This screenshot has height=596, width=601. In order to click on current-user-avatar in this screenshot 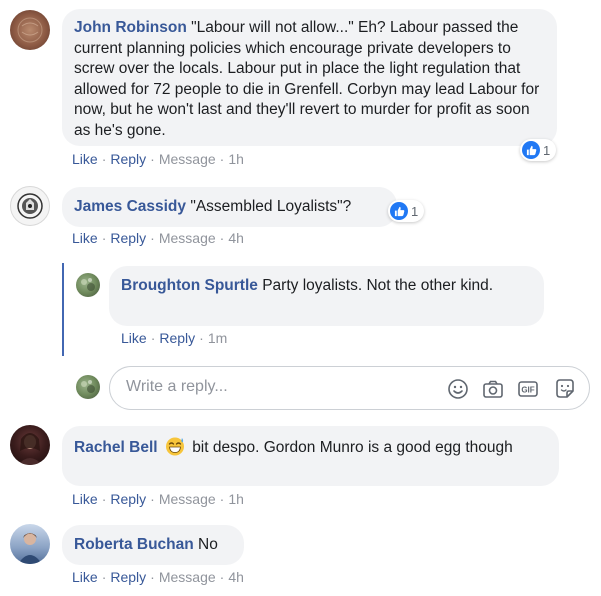, I will do `click(88, 387)`.